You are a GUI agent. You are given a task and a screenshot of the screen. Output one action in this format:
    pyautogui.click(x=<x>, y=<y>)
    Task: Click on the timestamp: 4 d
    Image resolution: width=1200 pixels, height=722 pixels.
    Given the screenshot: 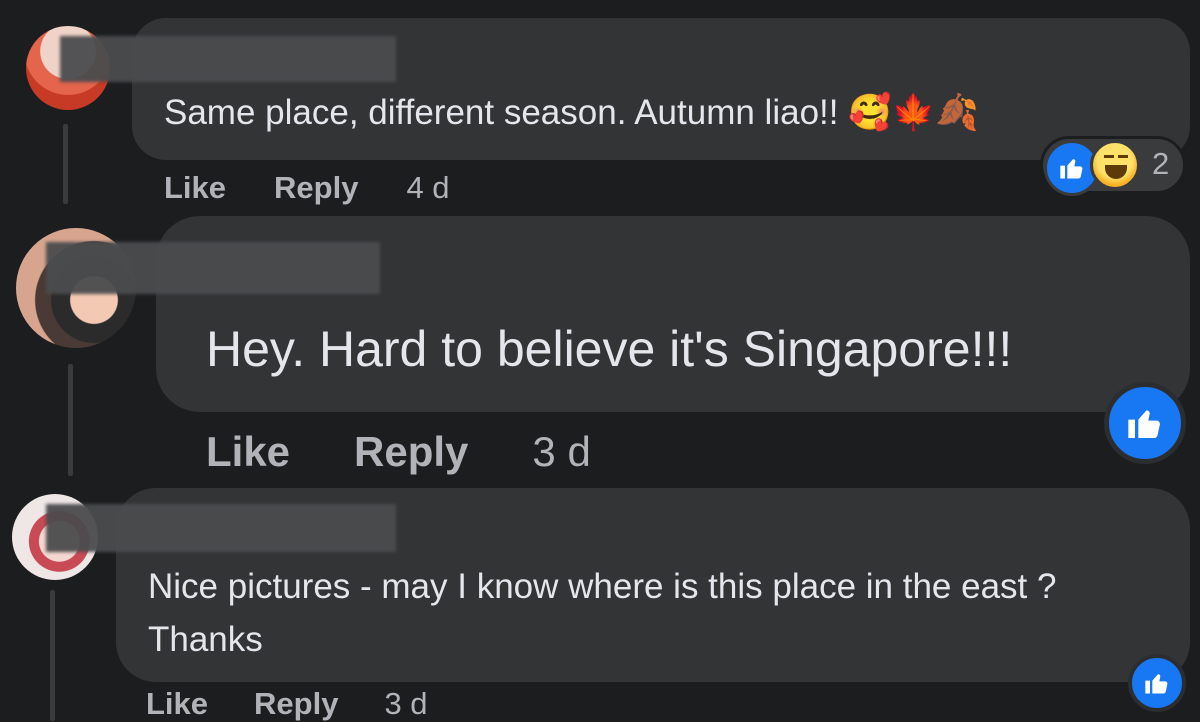 What is the action you would take?
    pyautogui.click(x=427, y=188)
    